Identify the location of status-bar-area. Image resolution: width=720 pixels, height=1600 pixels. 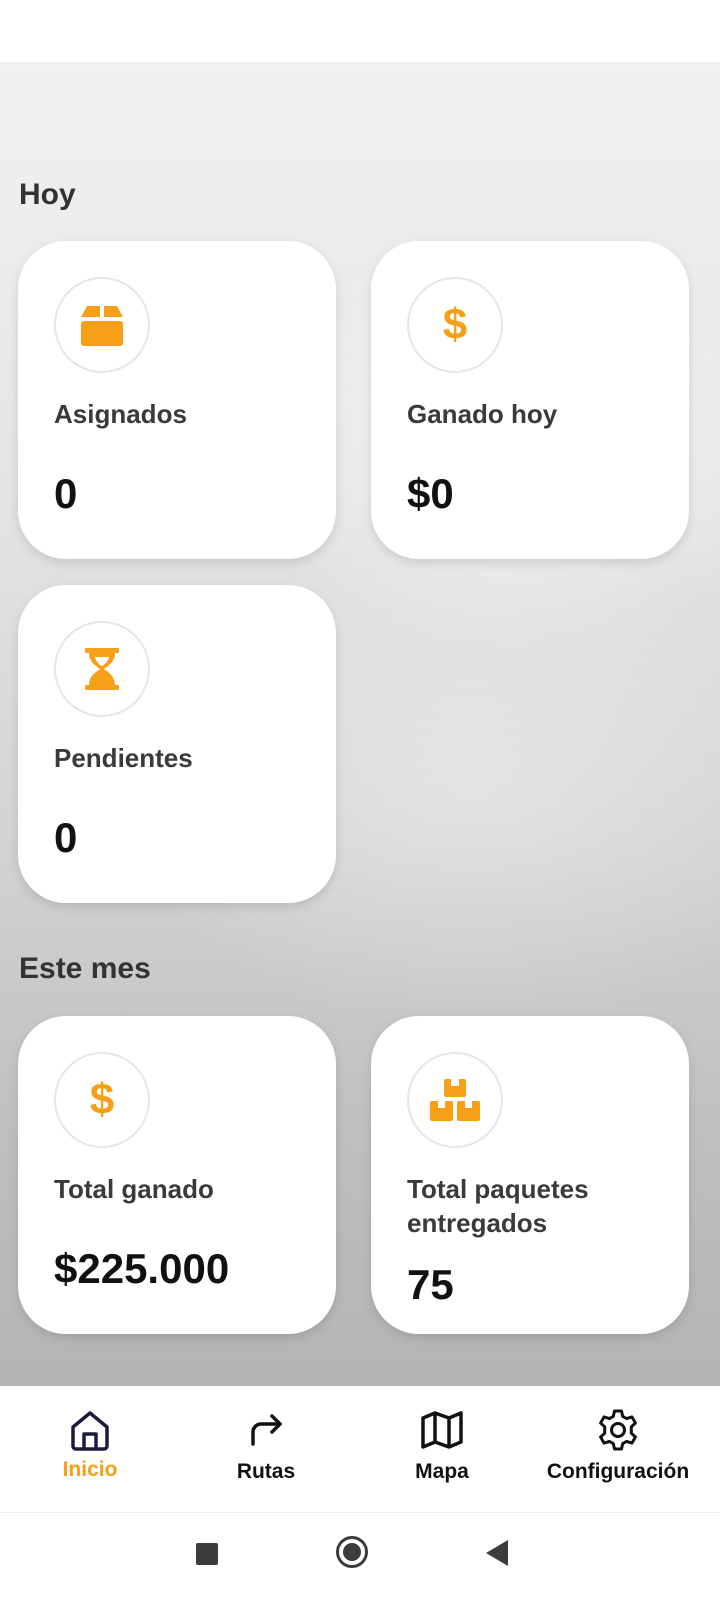
(360, 31).